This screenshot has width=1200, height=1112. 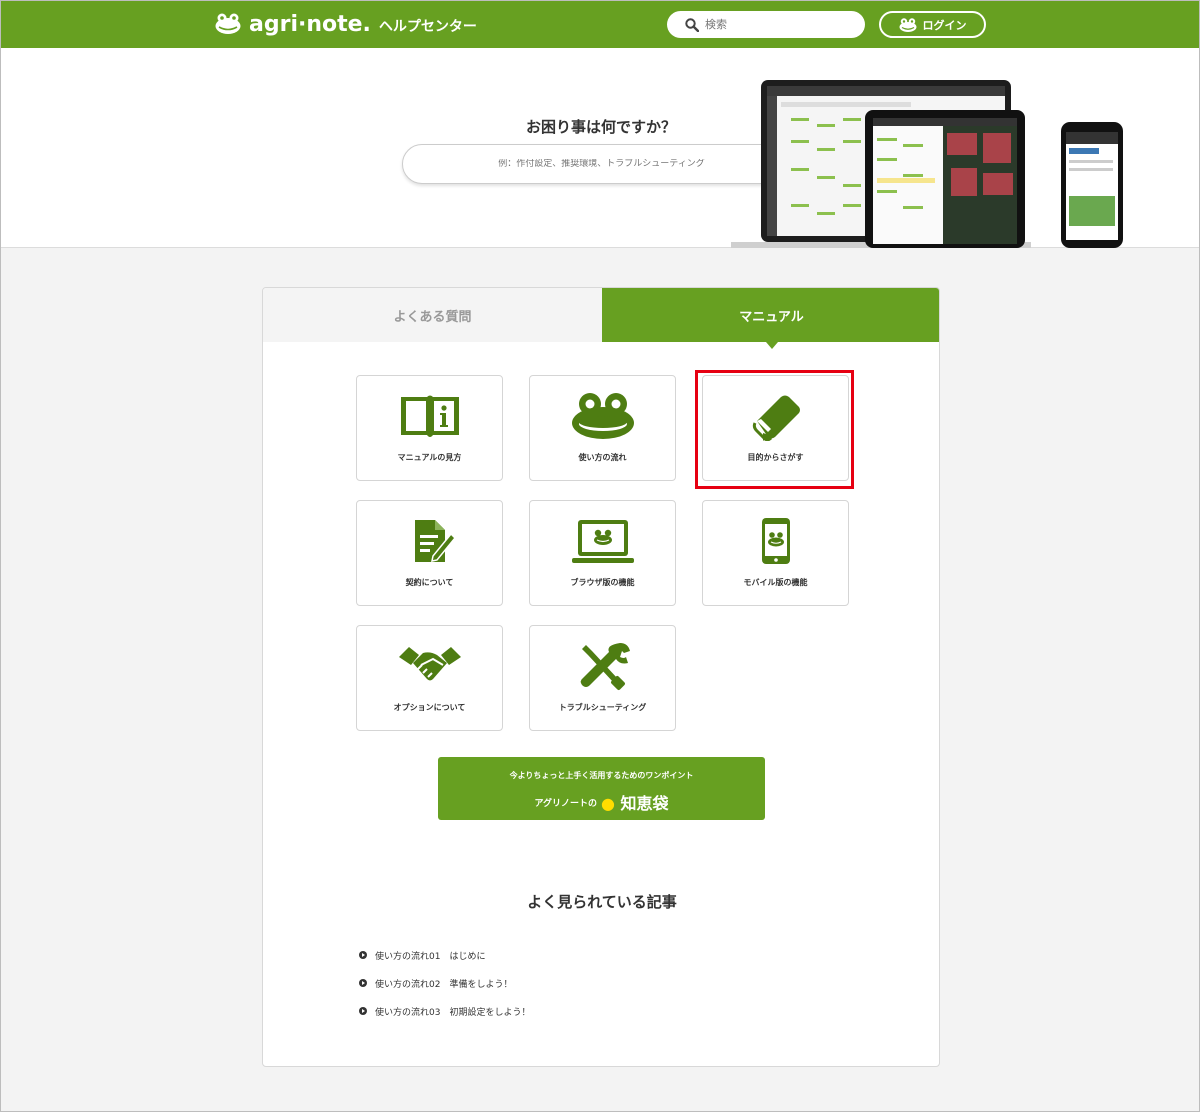 What do you see at coordinates (429, 457) in the screenshot?
I see `card-label: マニュアルの見方` at bounding box center [429, 457].